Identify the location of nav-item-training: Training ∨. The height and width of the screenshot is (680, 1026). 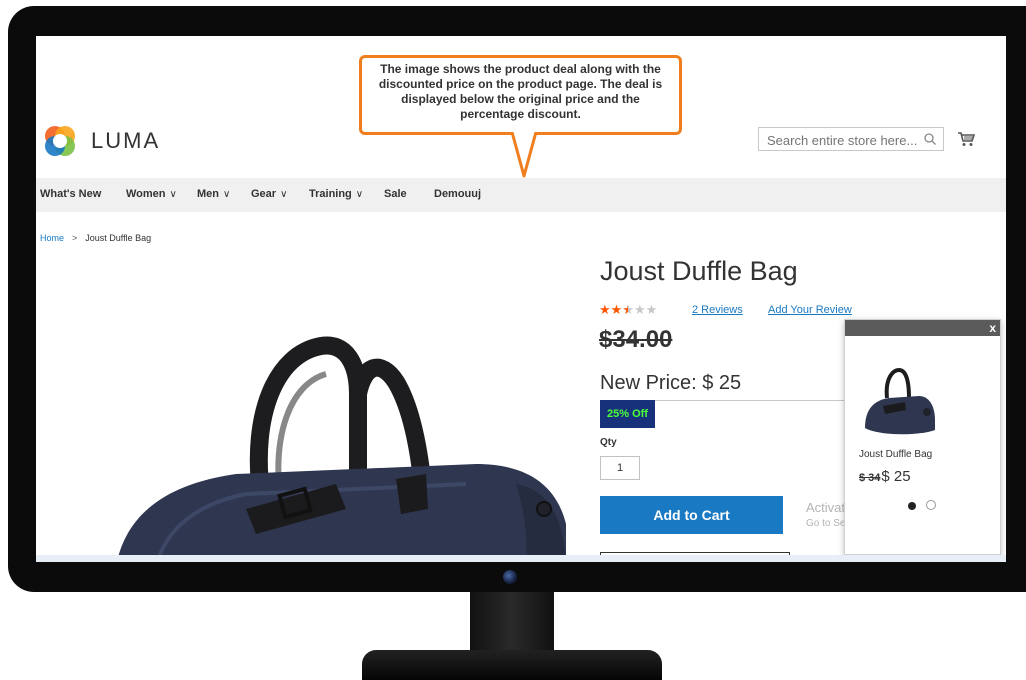
(336, 194).